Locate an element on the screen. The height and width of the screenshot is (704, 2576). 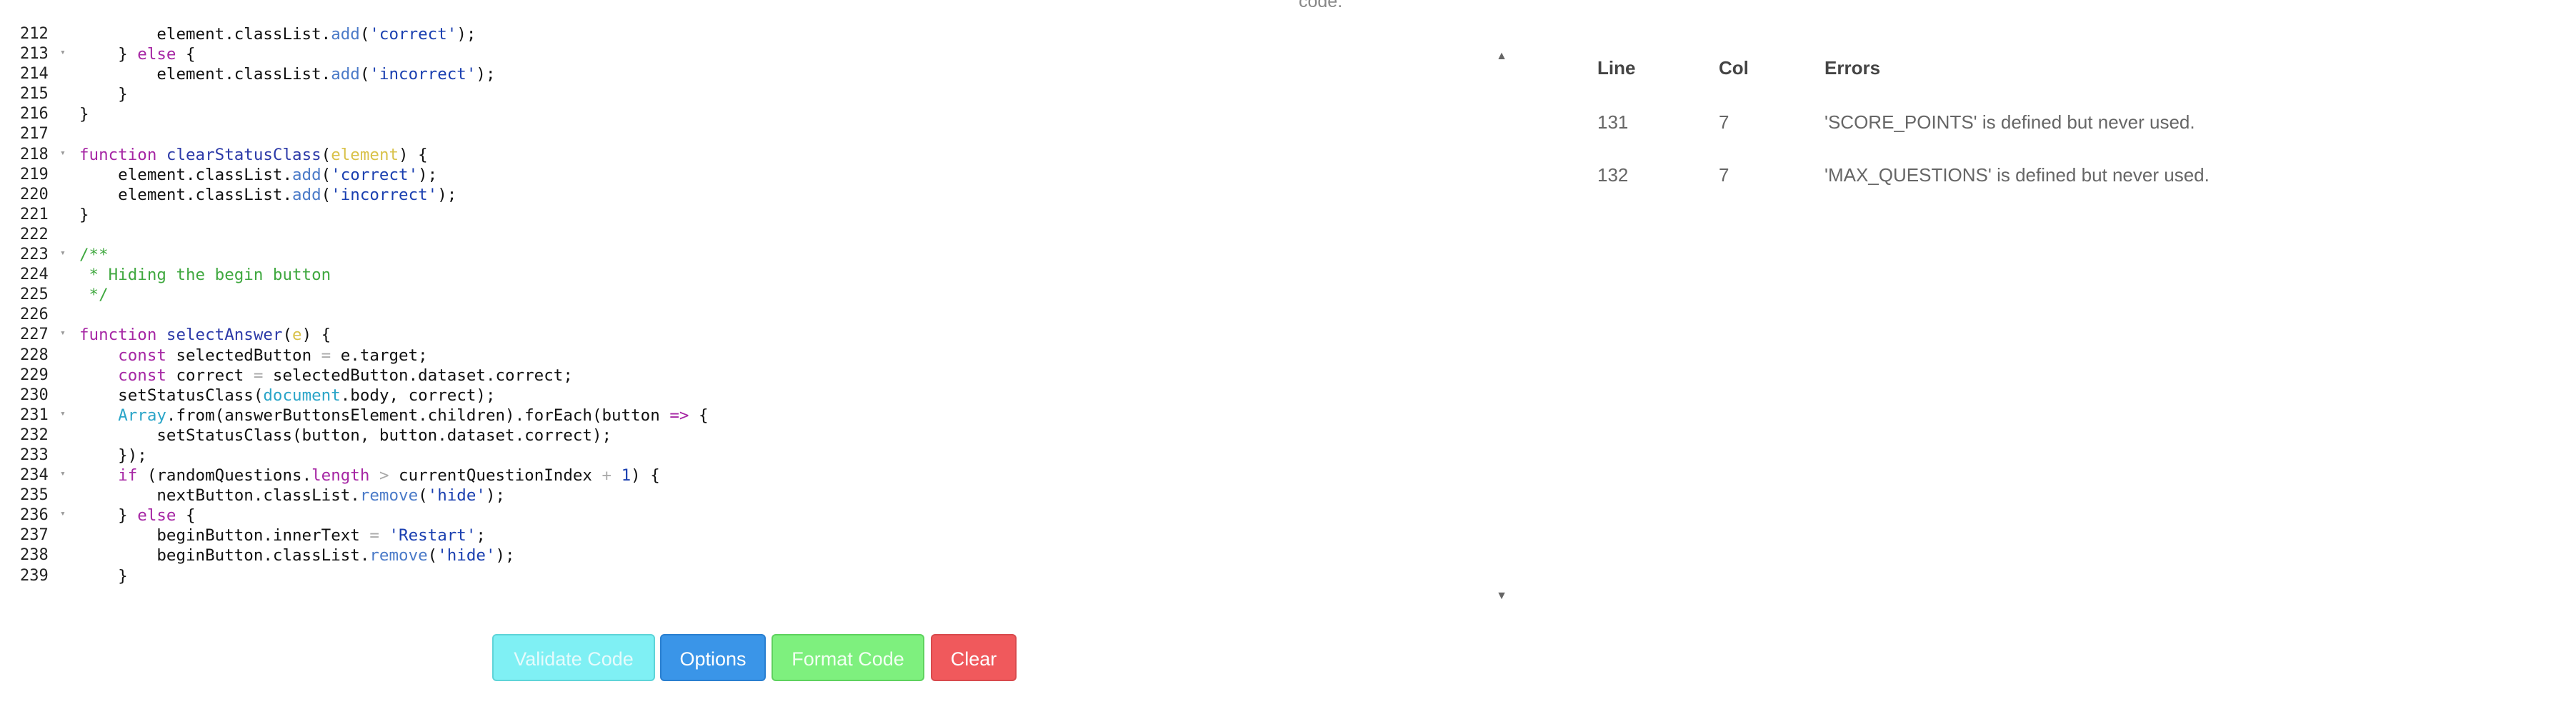
error-row-2-line: 132 is located at coordinates (1613, 175).